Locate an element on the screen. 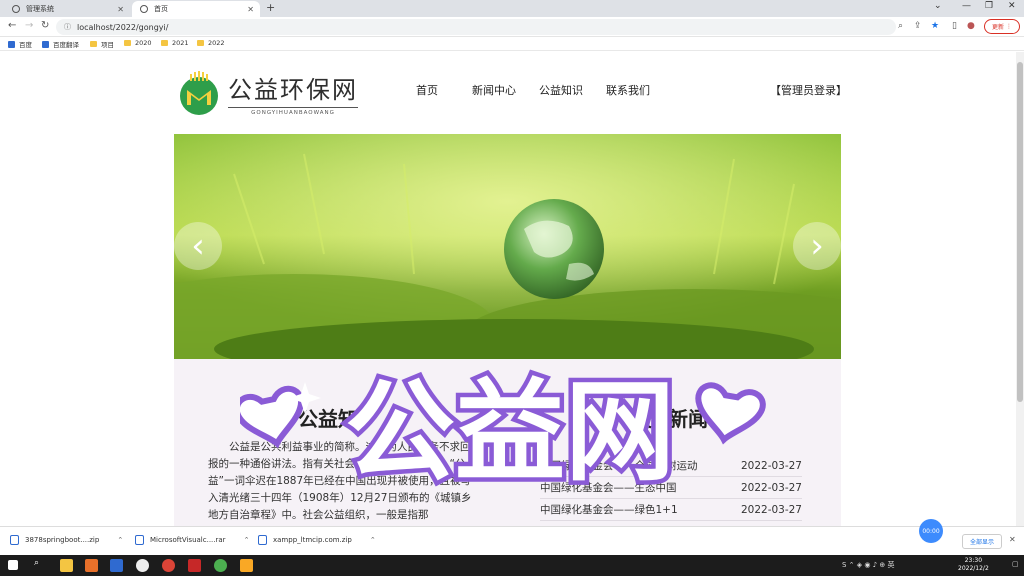  download-name: xampp_ltmcip.com.zip is located at coordinates (312, 540).